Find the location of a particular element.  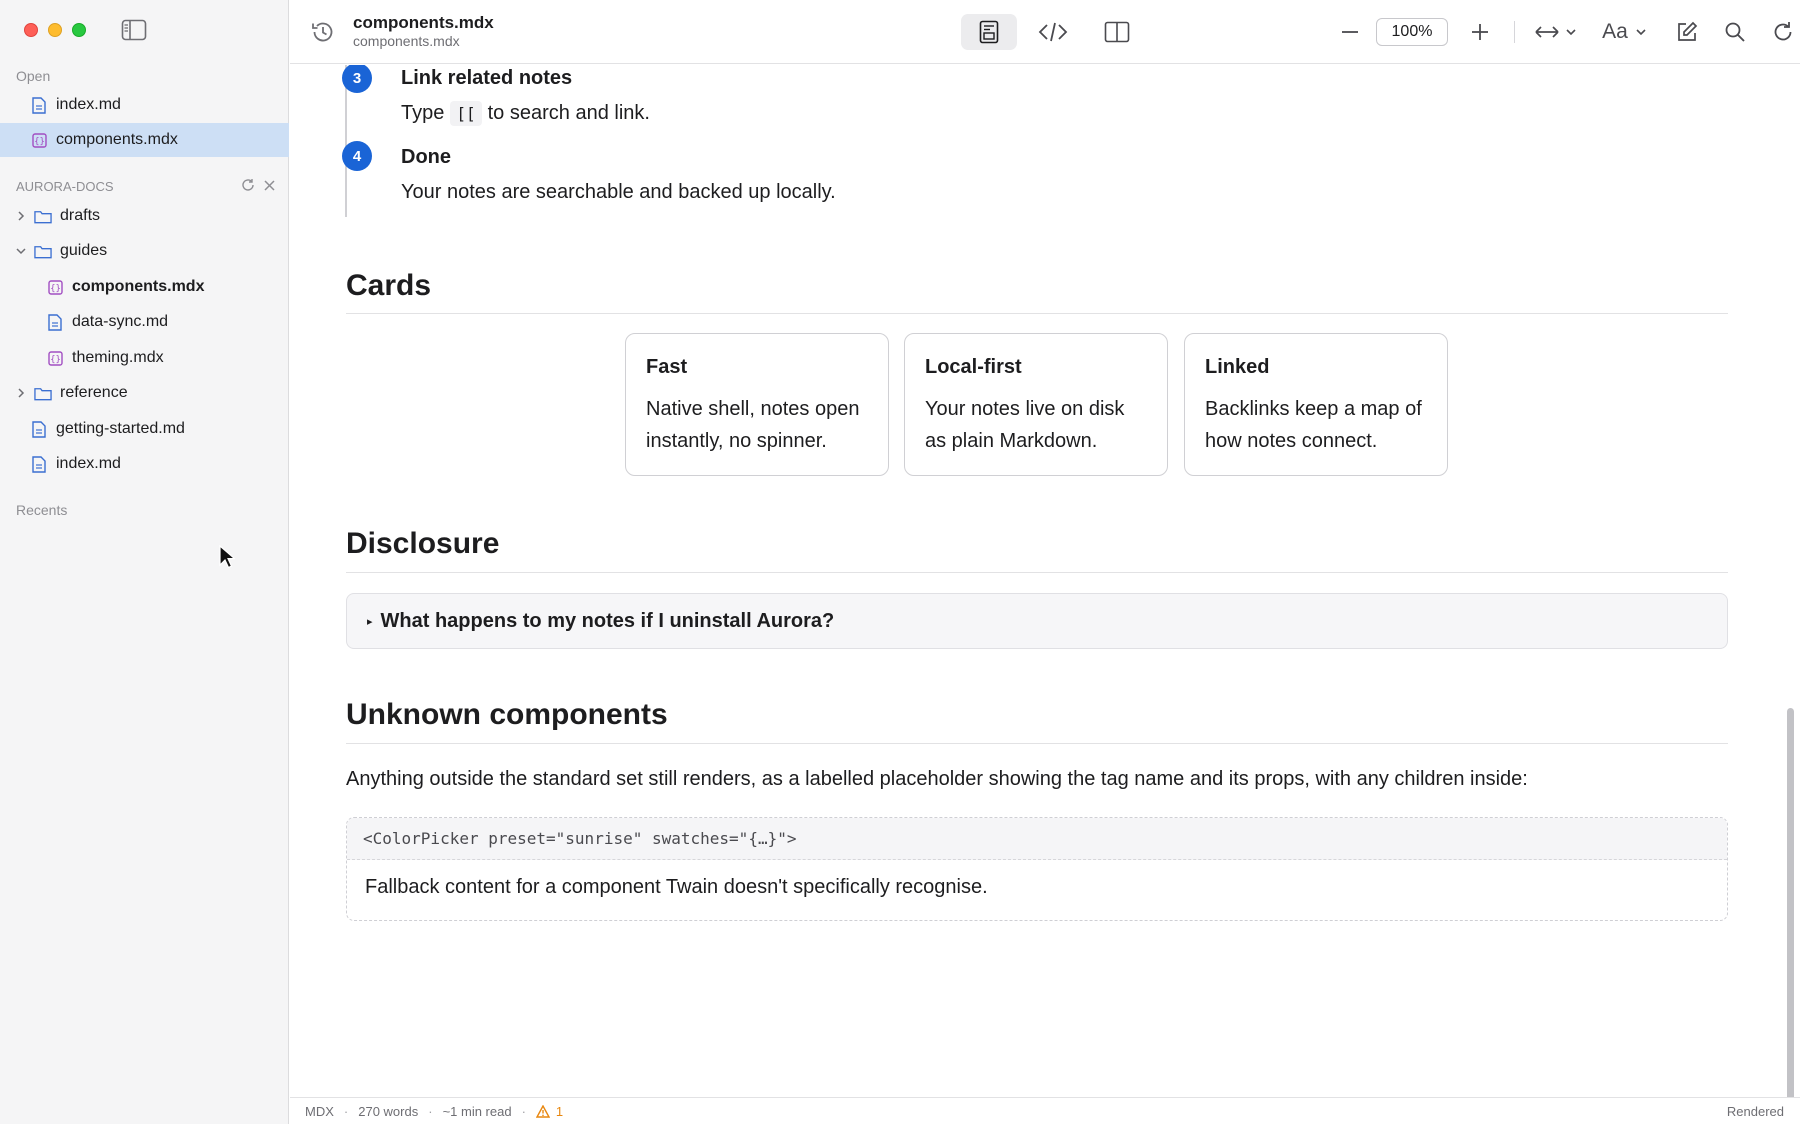

step-number-badge: 3 is located at coordinates (357, 79).